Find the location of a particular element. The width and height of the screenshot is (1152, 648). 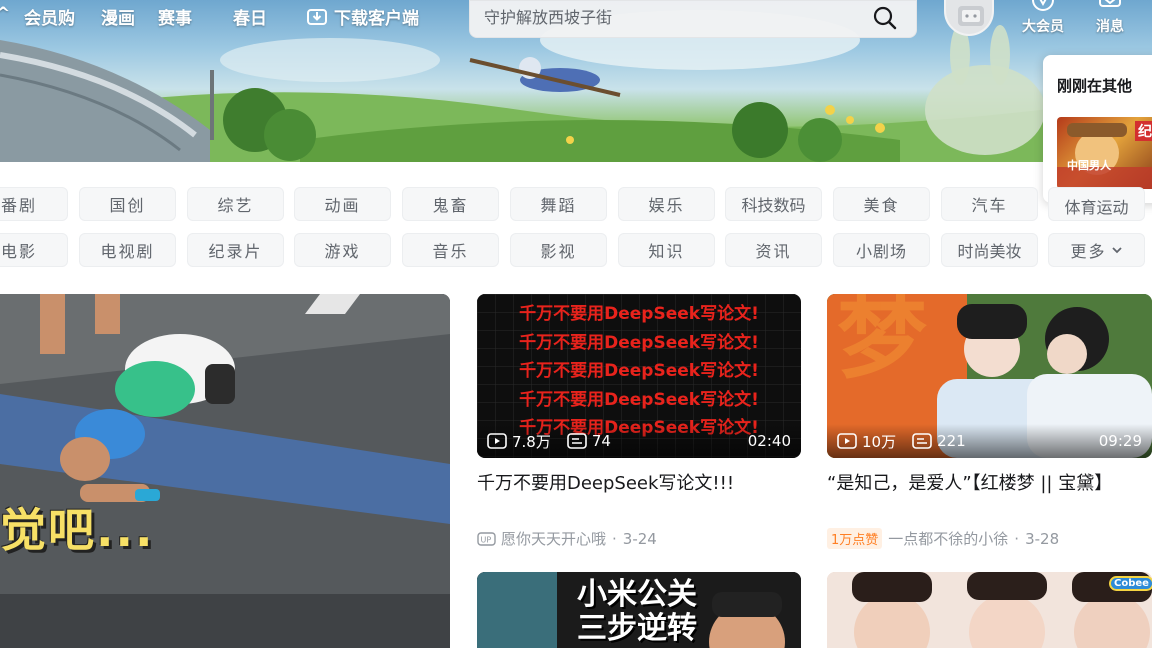

cover-title-text: 小米公关 三步逆转 is located at coordinates (637, 612).